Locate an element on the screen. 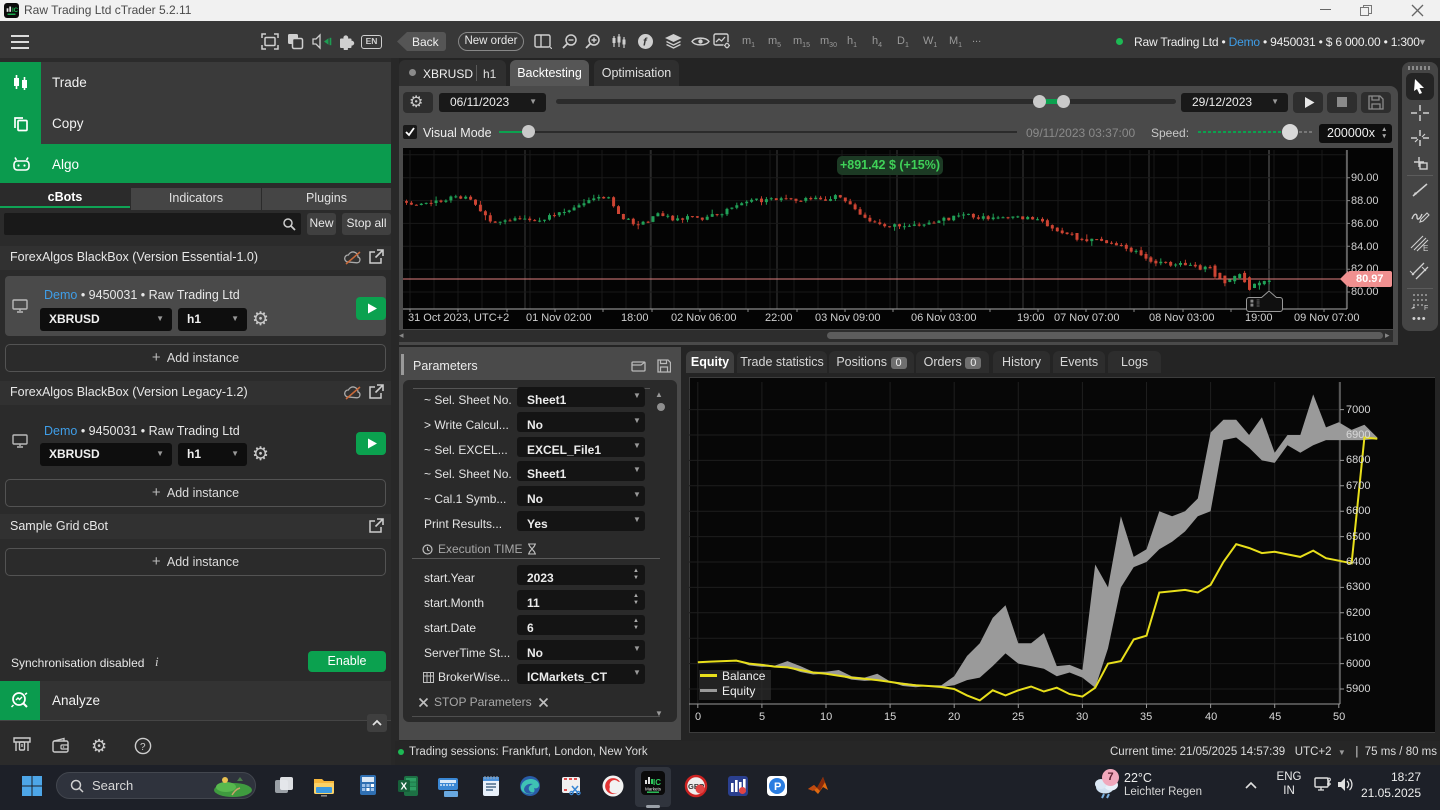 The height and width of the screenshot is (810, 1440). svg-text: F is located at coordinates (1426, 308).